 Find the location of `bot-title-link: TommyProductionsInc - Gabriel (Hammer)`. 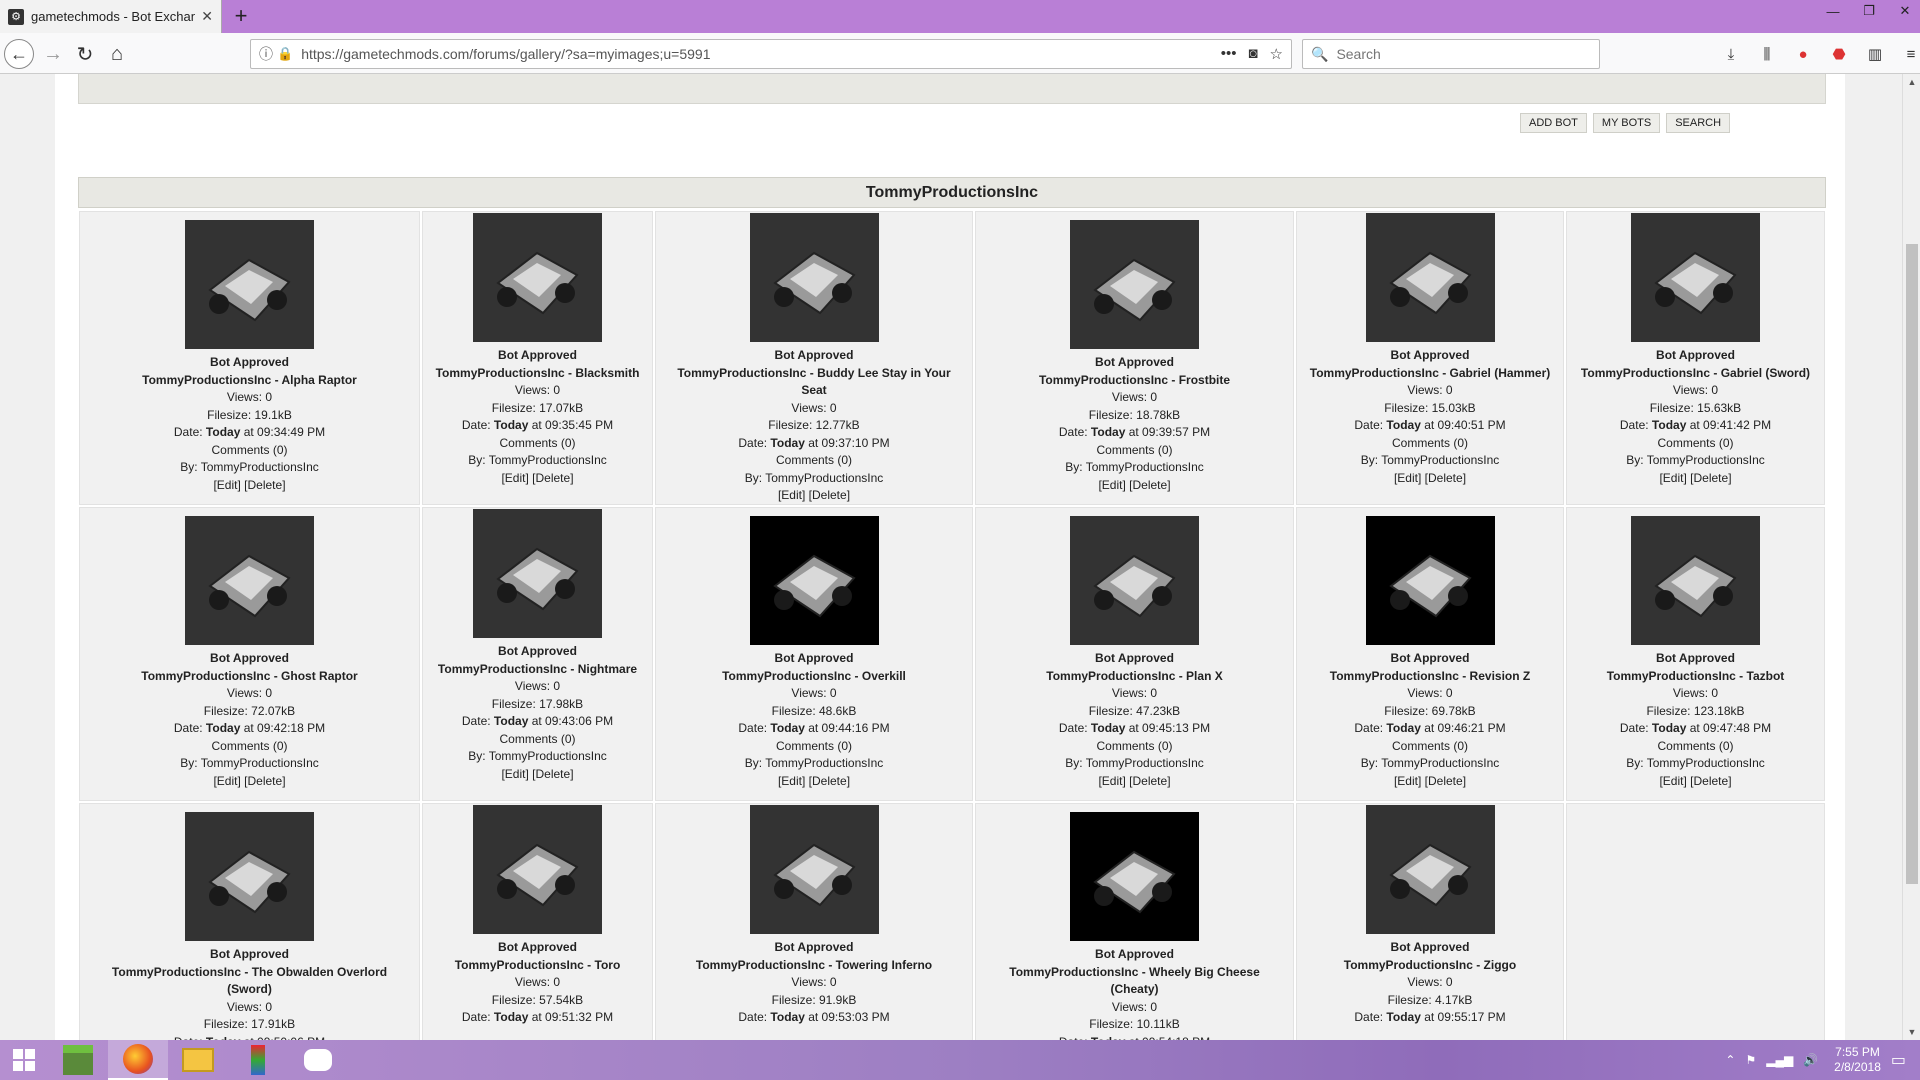

bot-title-link: TommyProductionsInc - Gabriel (Hammer) is located at coordinates (1430, 374).